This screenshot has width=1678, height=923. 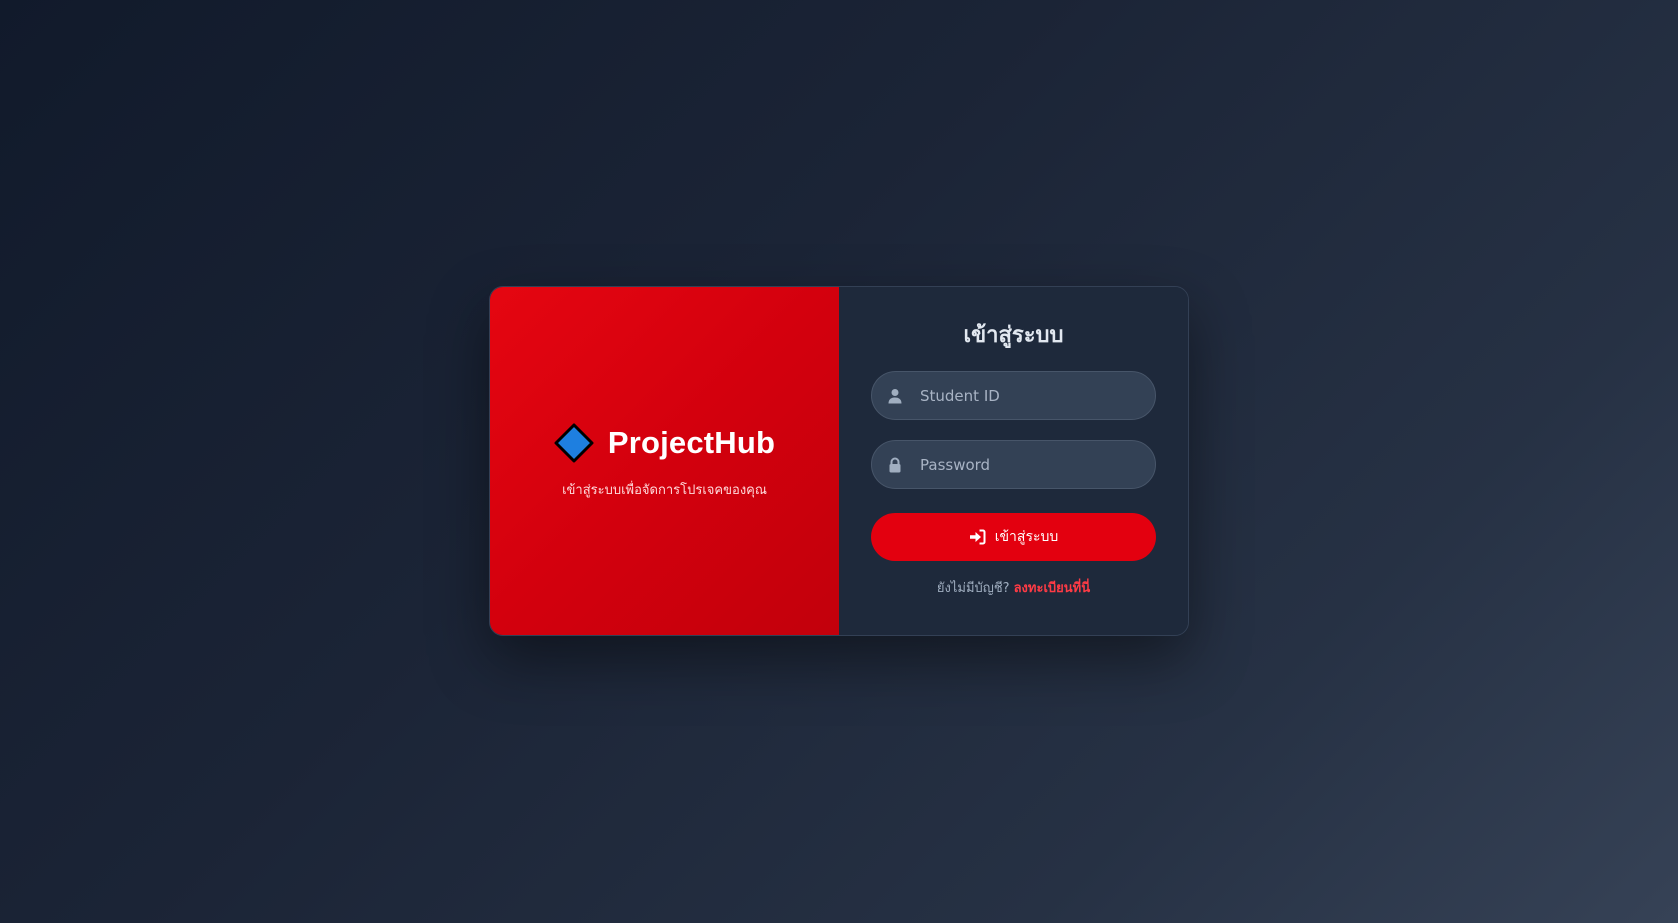 I want to click on password-field, so click(x=1013, y=464).